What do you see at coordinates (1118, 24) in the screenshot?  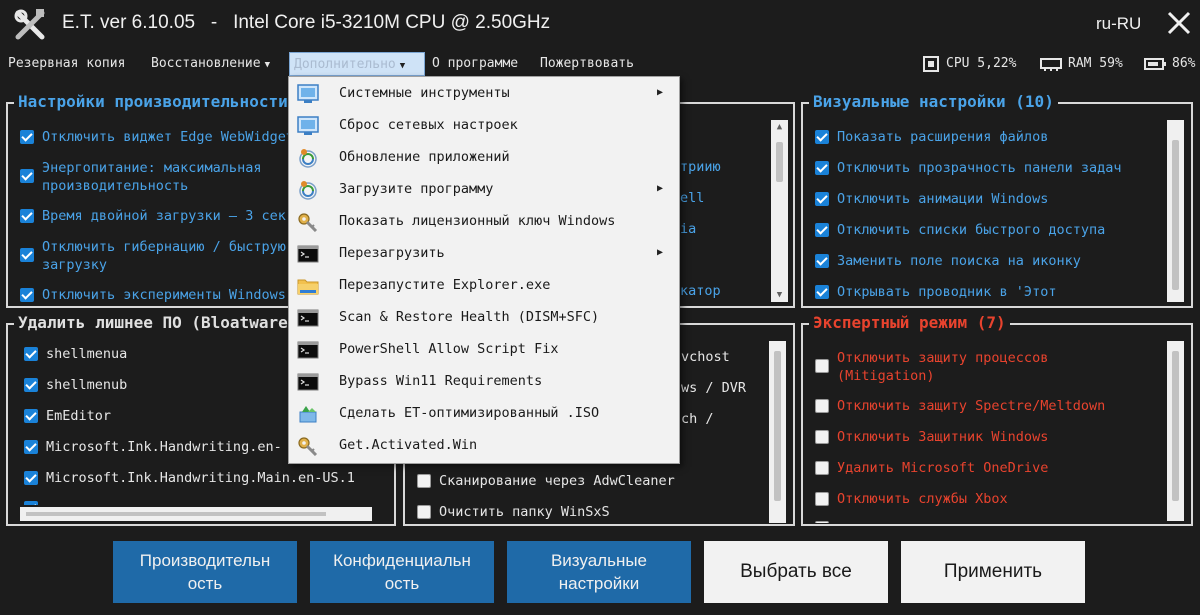 I see `language-selector: ru-RU` at bounding box center [1118, 24].